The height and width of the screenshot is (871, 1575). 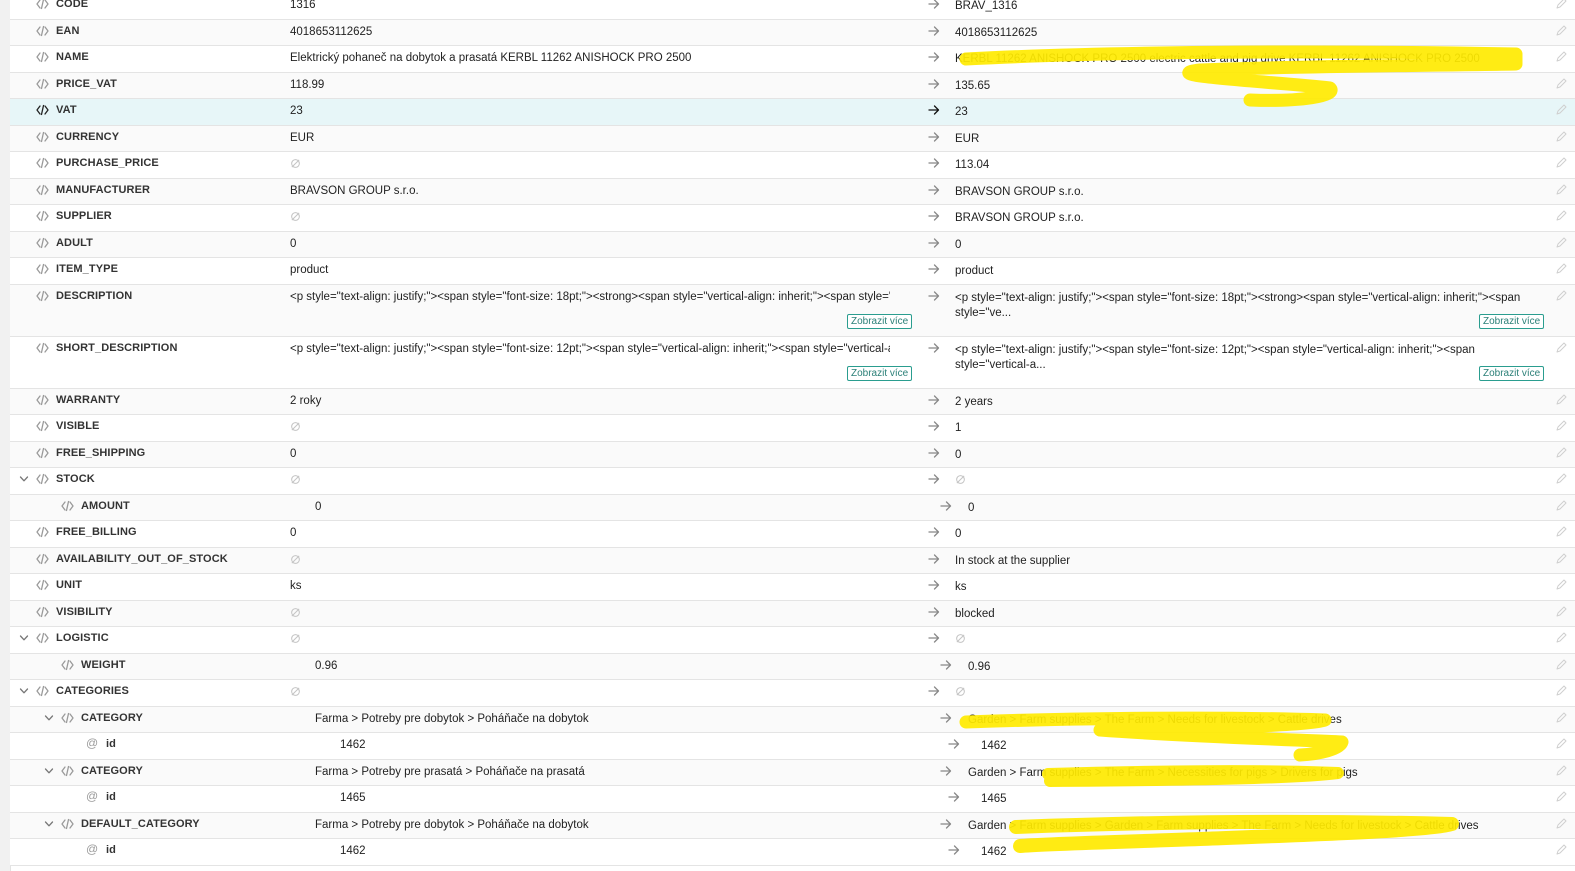 I want to click on target-value: 23, so click(x=1247, y=112).